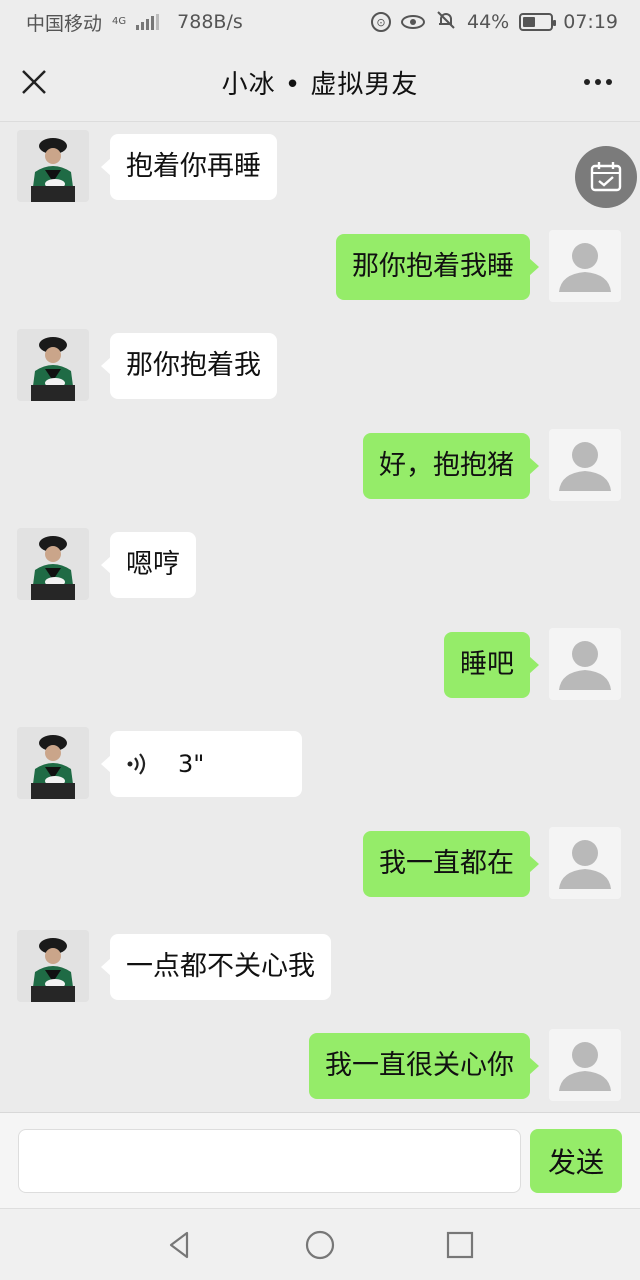  I want to click on eye-comfort-icon, so click(413, 22).